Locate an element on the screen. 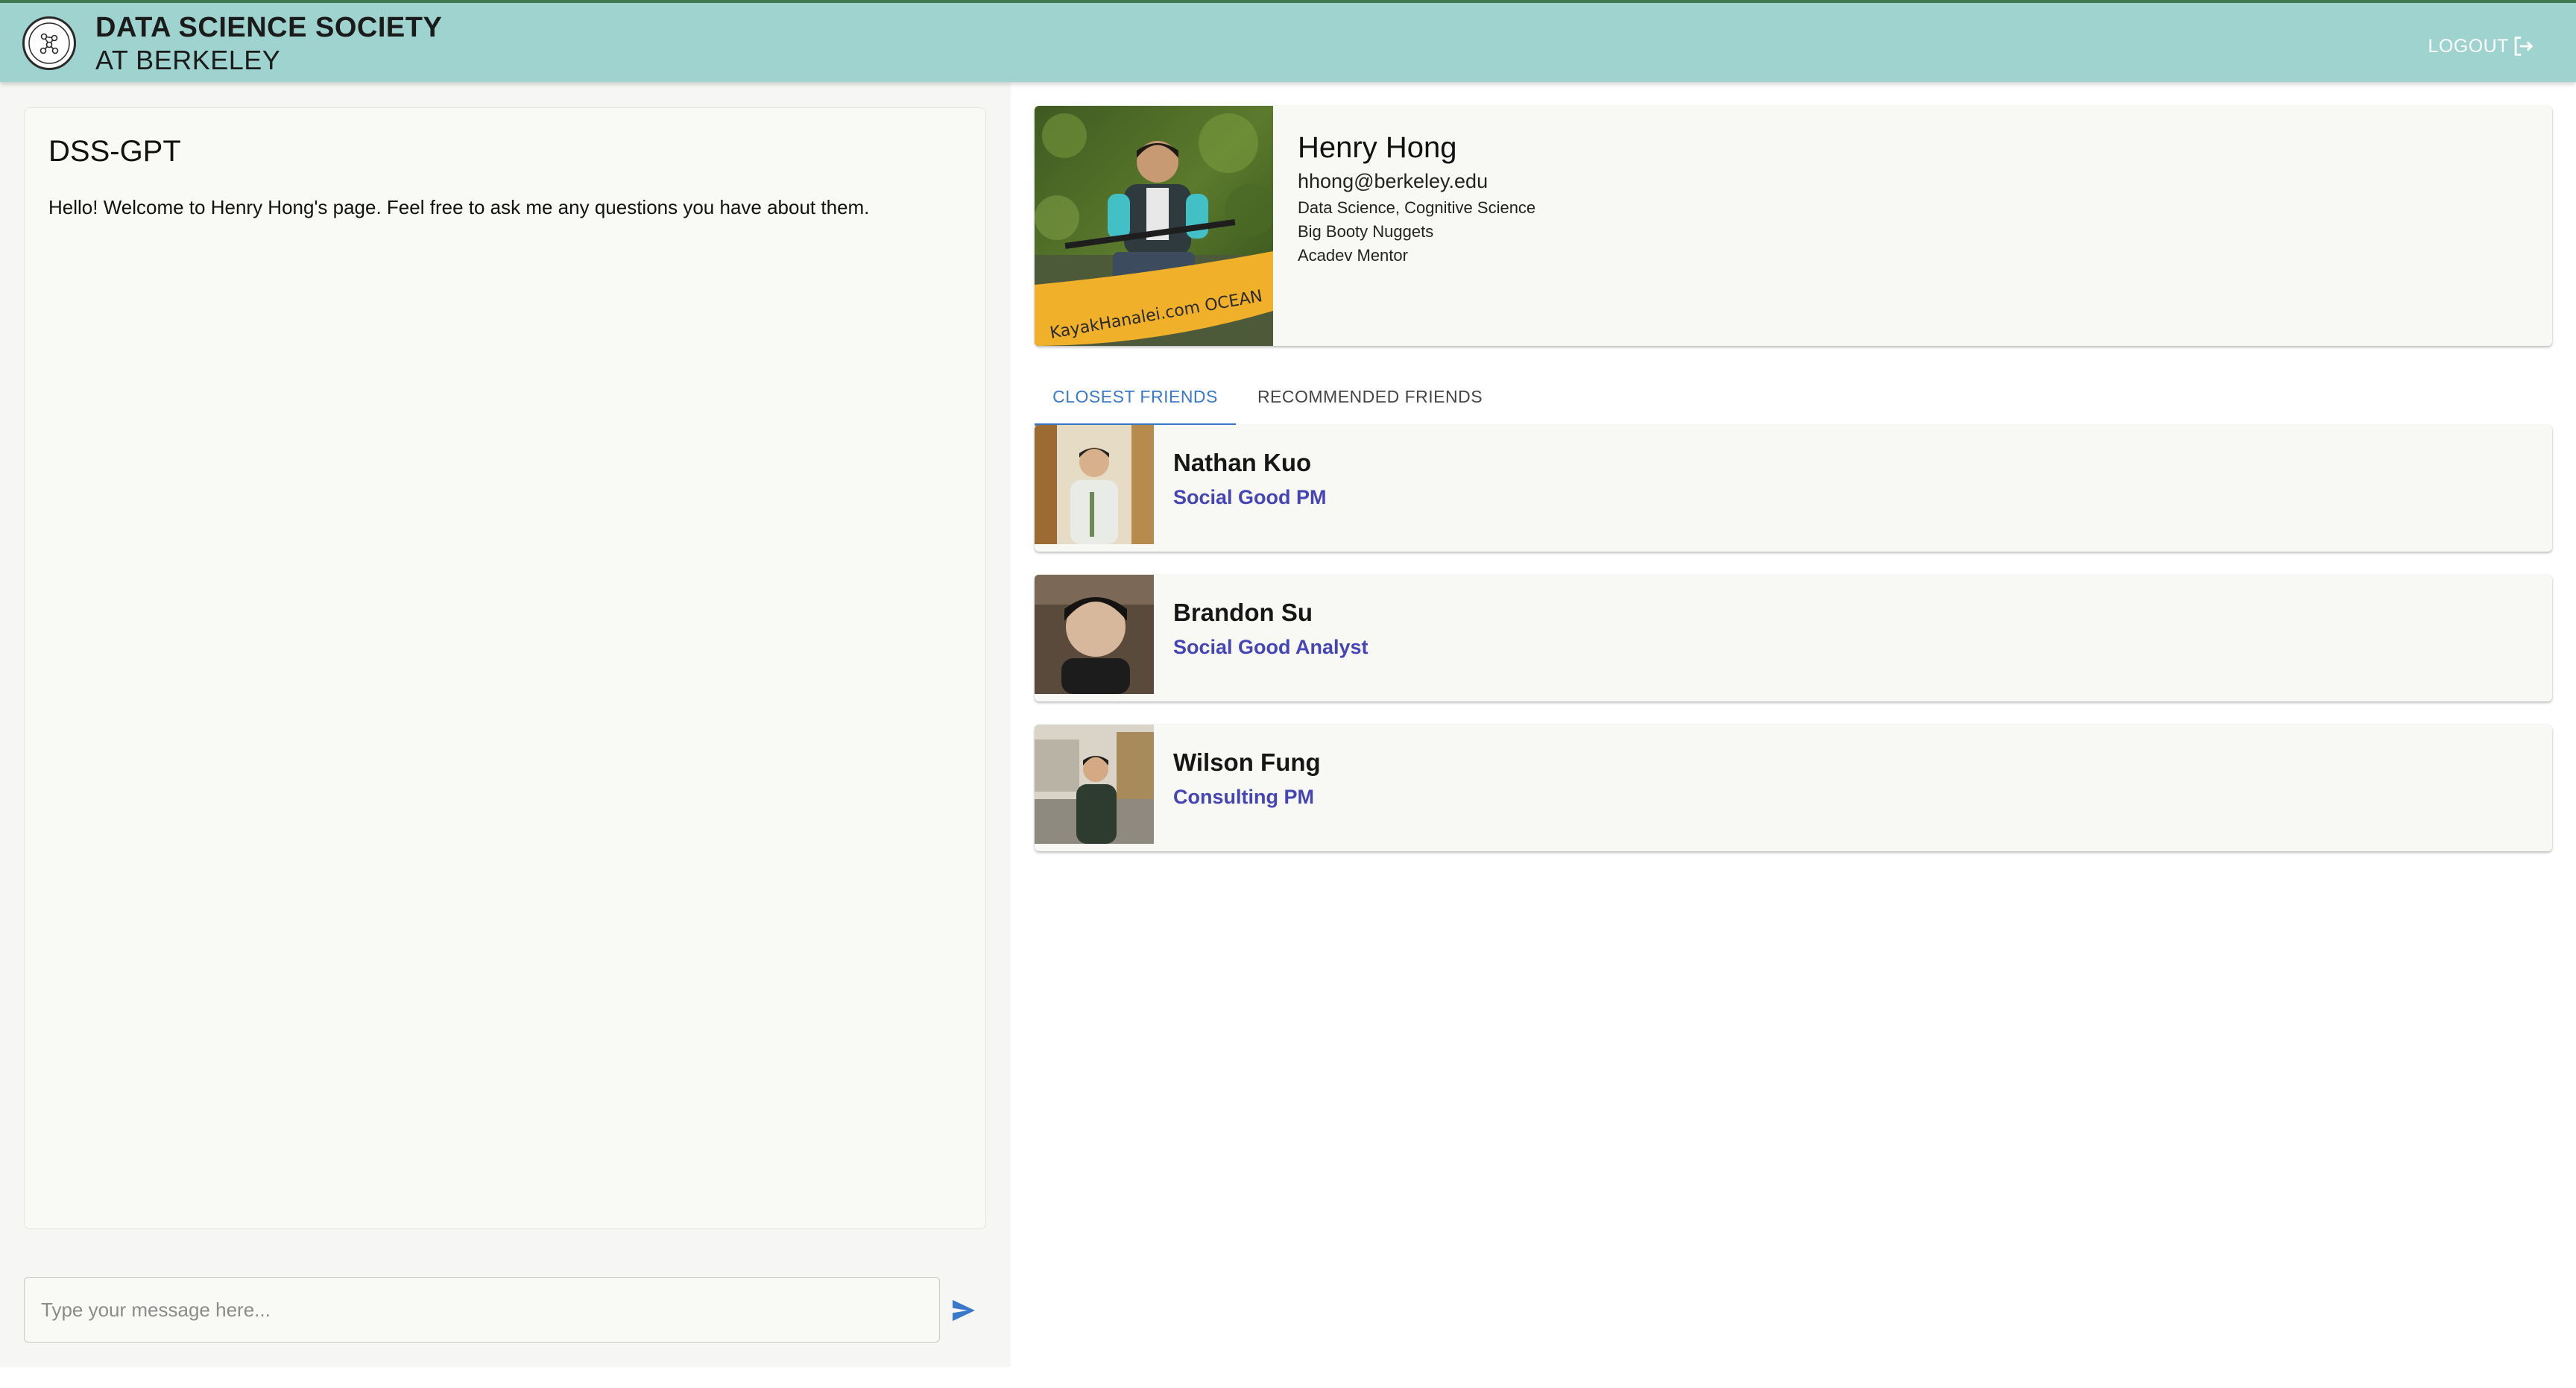  dss-logo-icon is located at coordinates (49, 43).